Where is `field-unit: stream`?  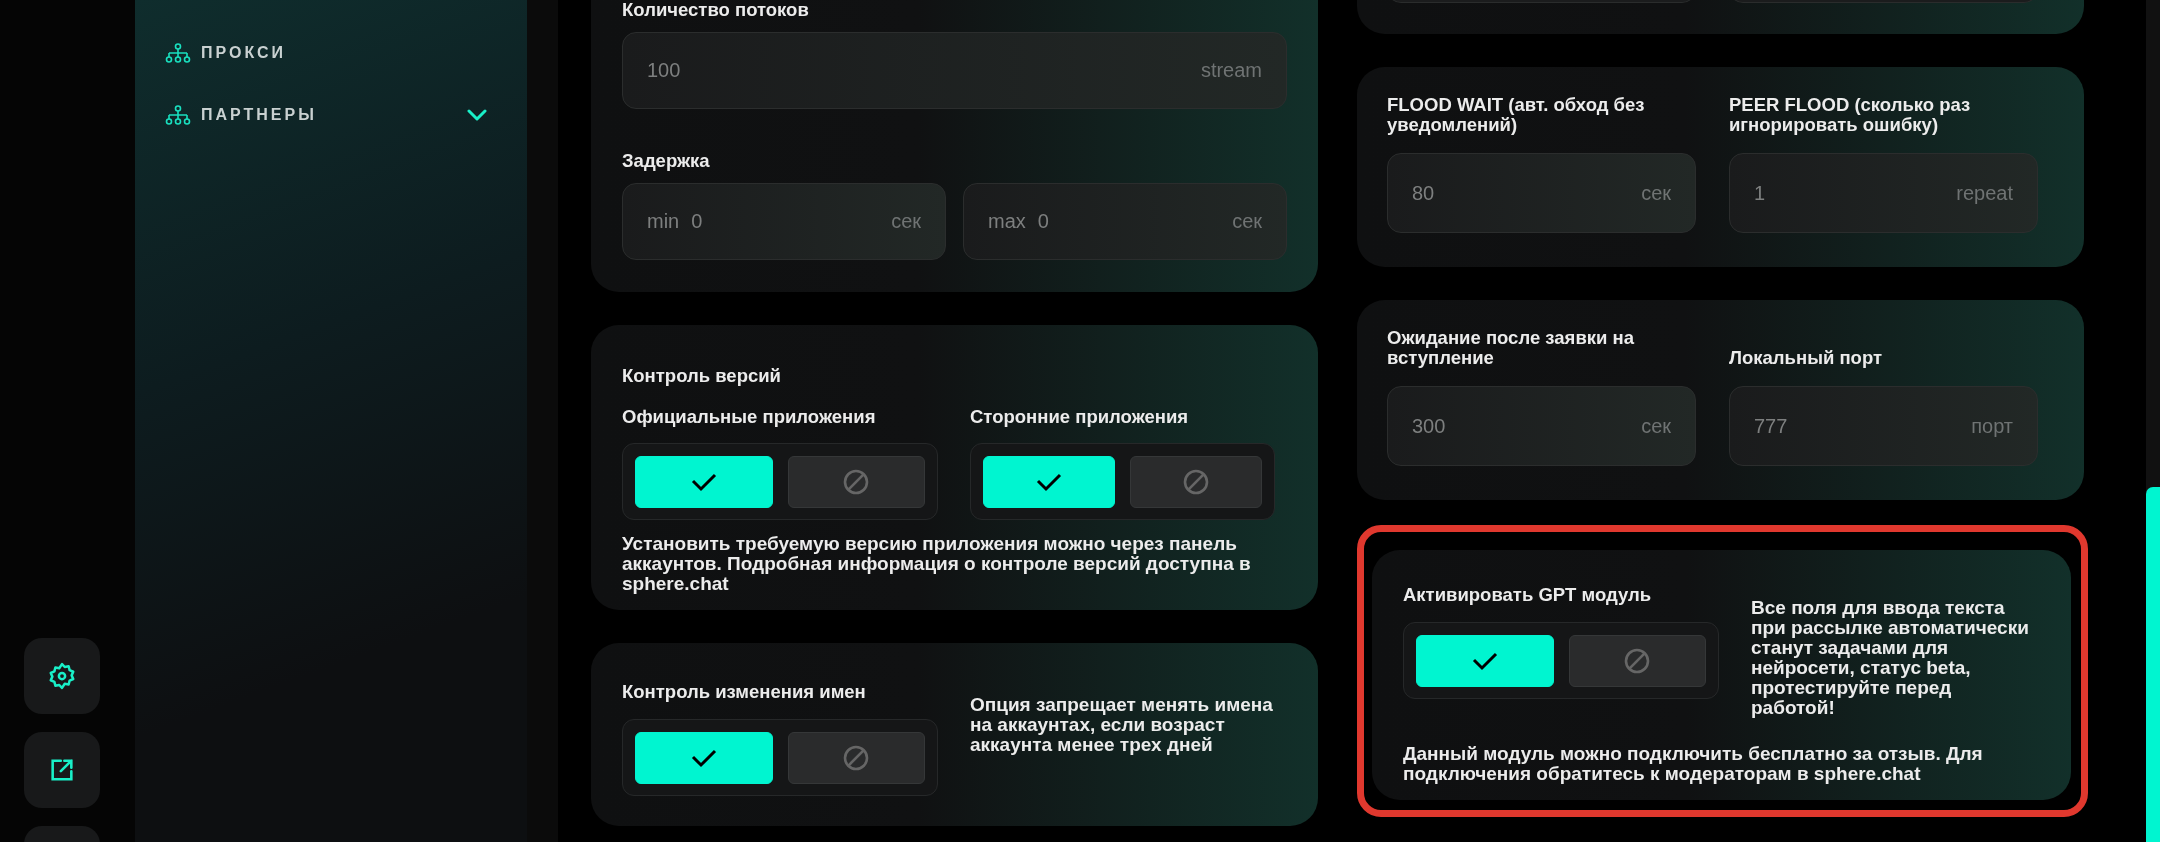
field-unit: stream is located at coordinates (1231, 70).